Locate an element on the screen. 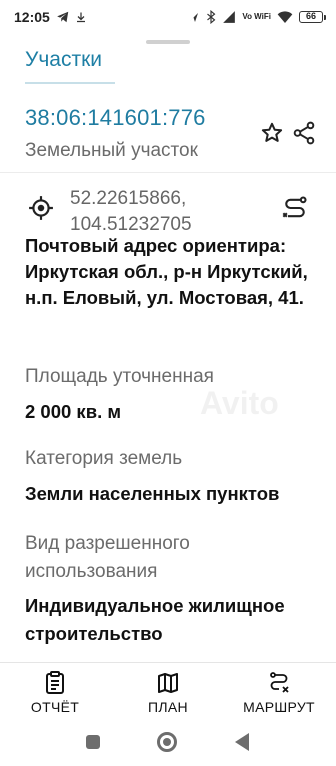  gps-target-icon is located at coordinates (41, 208).